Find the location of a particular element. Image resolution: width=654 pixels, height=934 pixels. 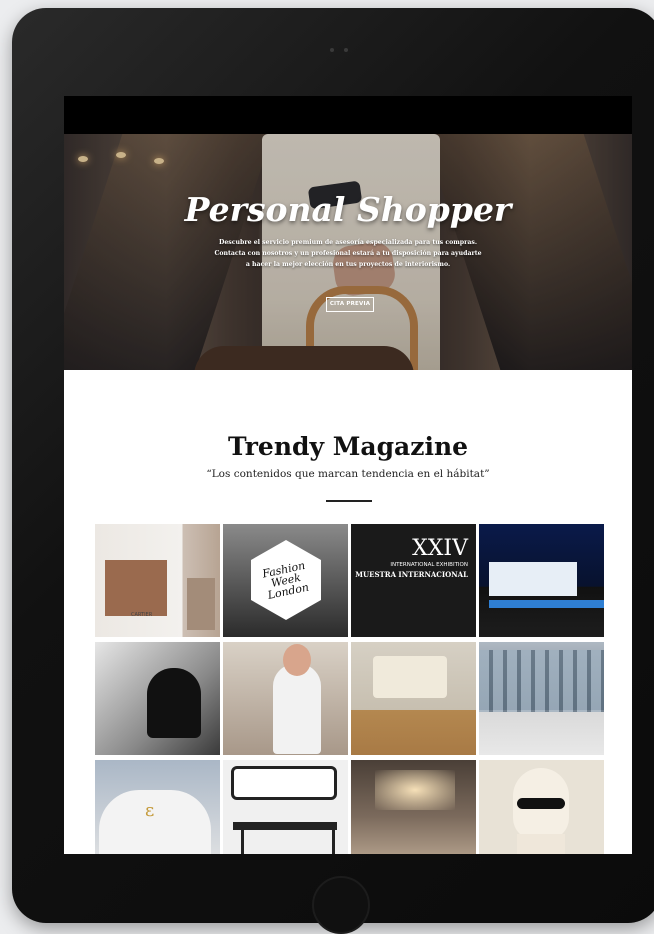

tile-caption: XXIV is located at coordinates (440, 548).